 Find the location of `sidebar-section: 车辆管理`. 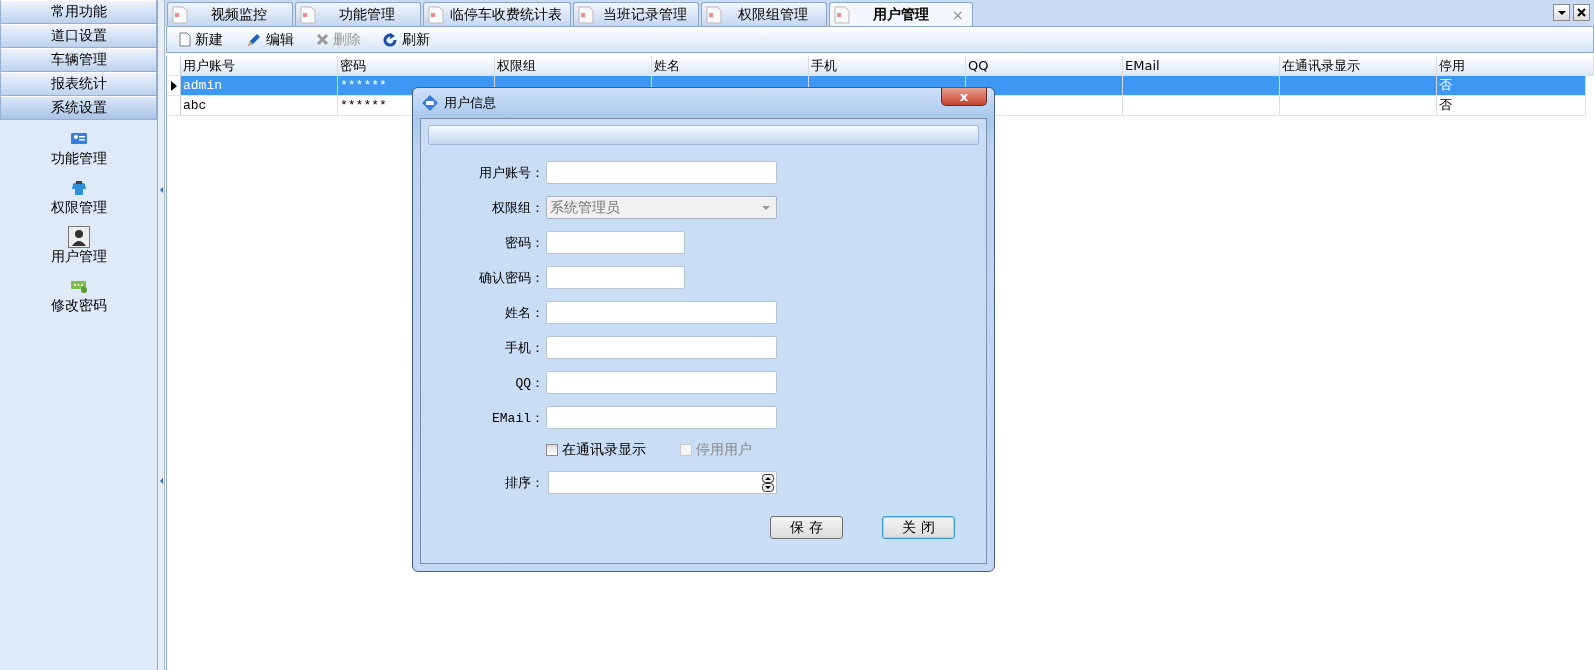

sidebar-section: 车辆管理 is located at coordinates (78, 60).